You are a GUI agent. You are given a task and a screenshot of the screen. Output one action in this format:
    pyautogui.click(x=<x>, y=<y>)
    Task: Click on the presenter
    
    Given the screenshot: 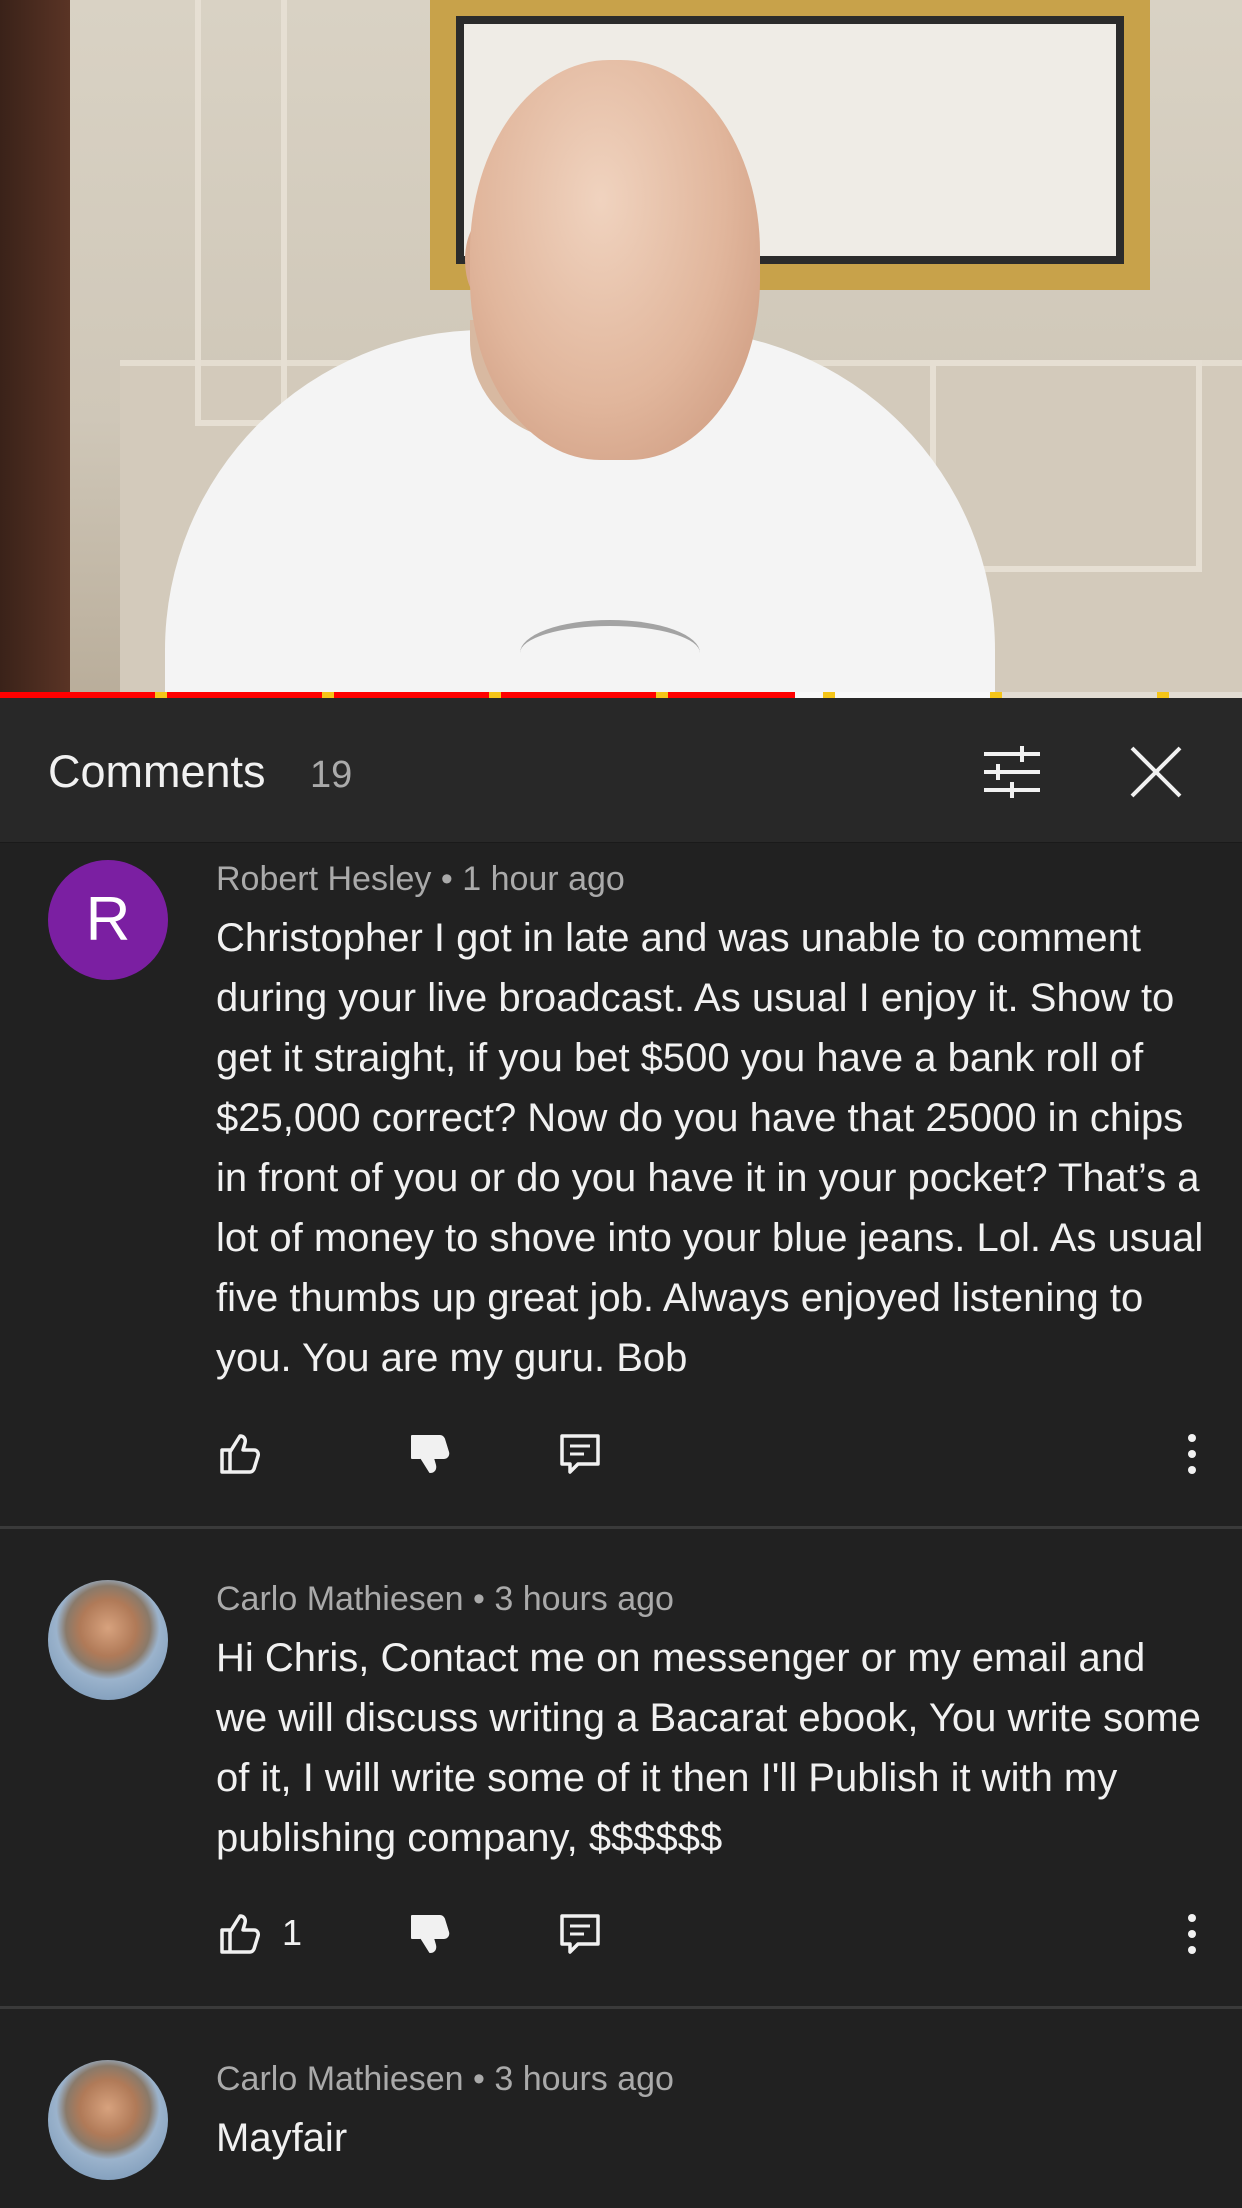 What is the action you would take?
    pyautogui.click(x=615, y=260)
    